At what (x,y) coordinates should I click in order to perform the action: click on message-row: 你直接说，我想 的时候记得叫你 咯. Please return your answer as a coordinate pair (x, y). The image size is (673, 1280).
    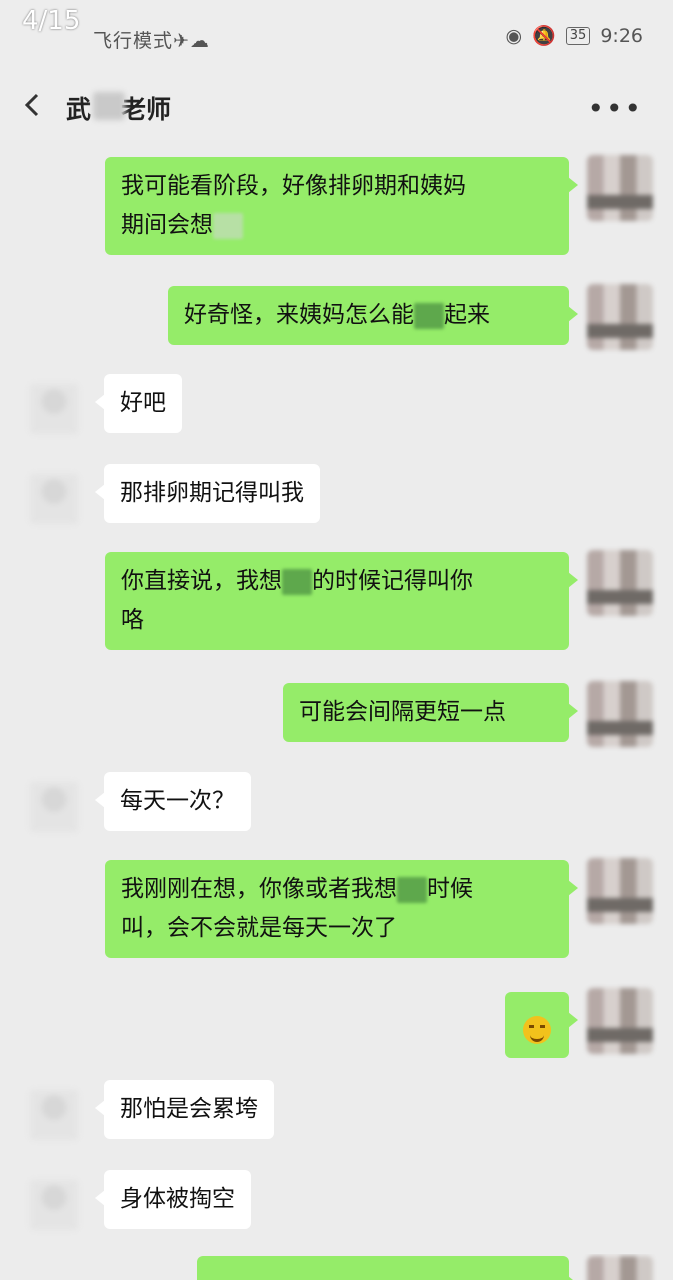
    Looking at the image, I should click on (336, 607).